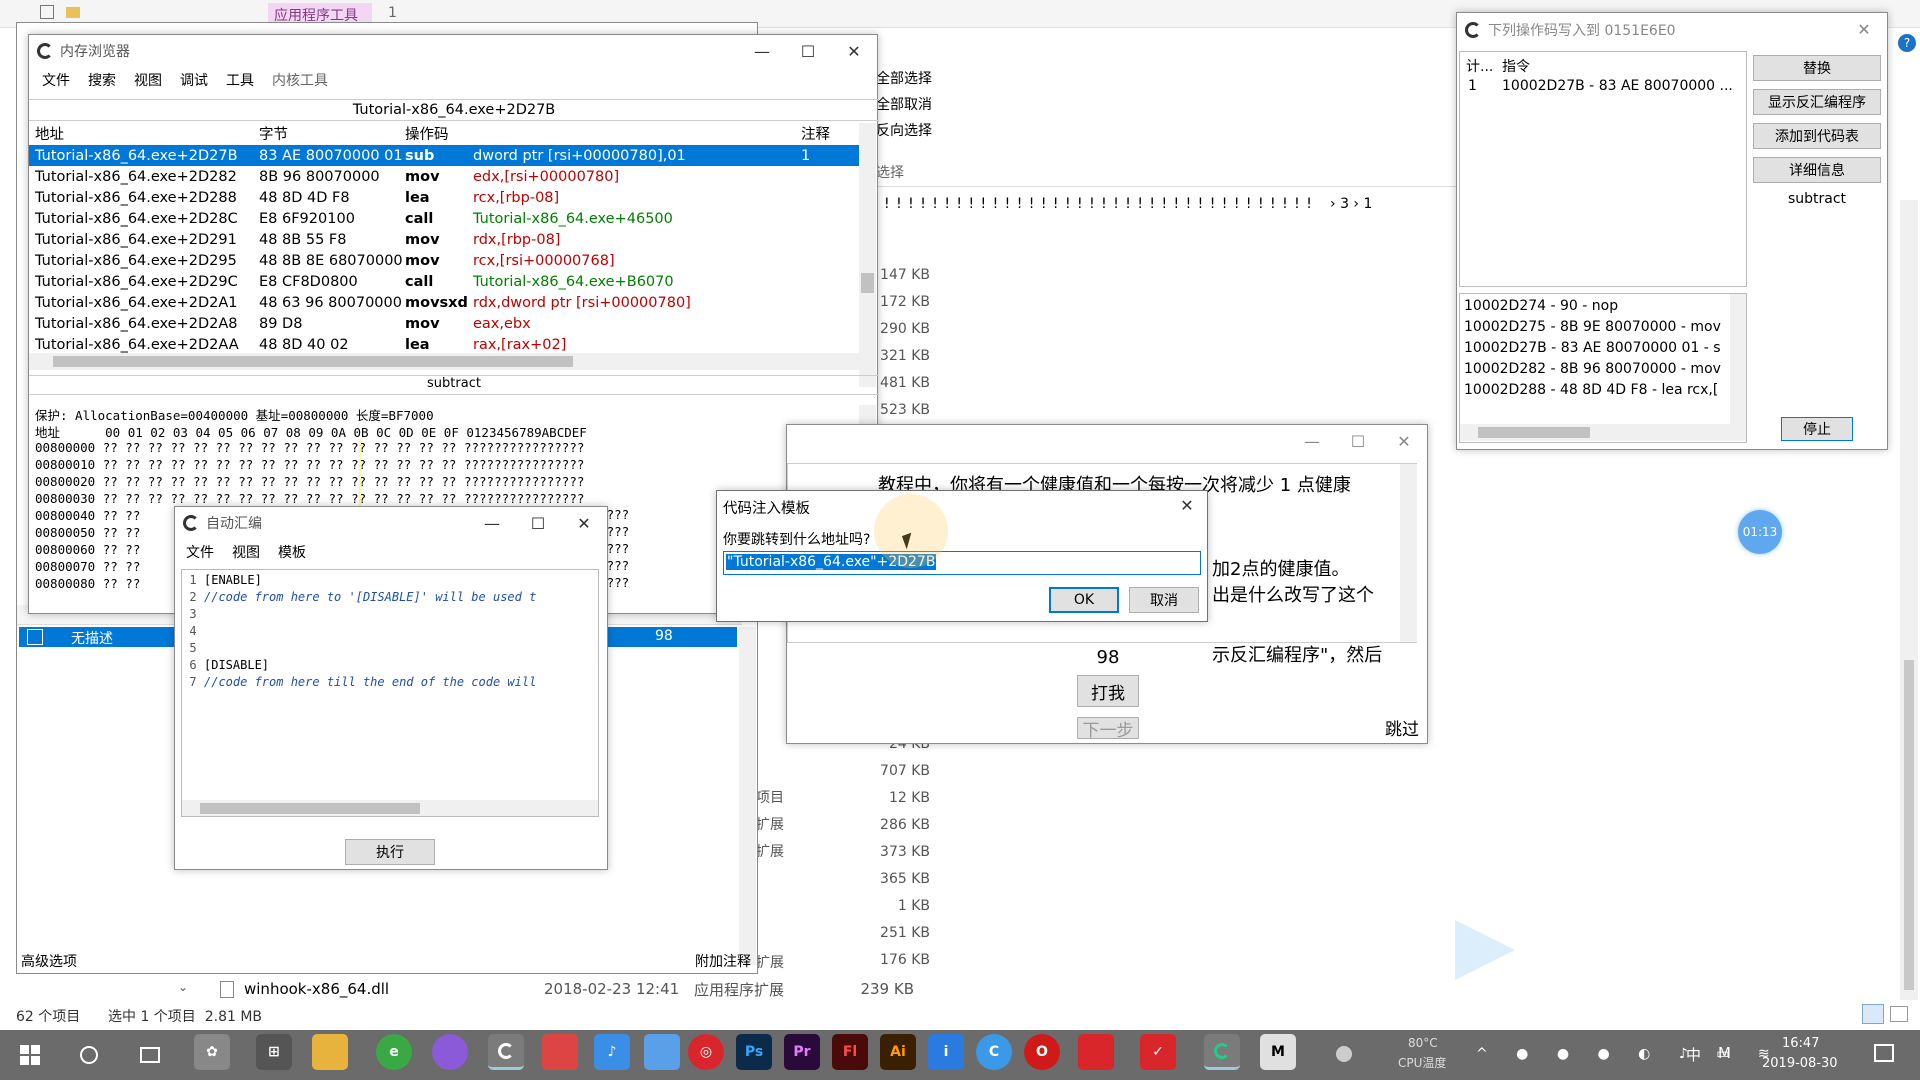  Describe the element at coordinates (246, 552) in the screenshot. I see `menu-view: 视图` at that location.